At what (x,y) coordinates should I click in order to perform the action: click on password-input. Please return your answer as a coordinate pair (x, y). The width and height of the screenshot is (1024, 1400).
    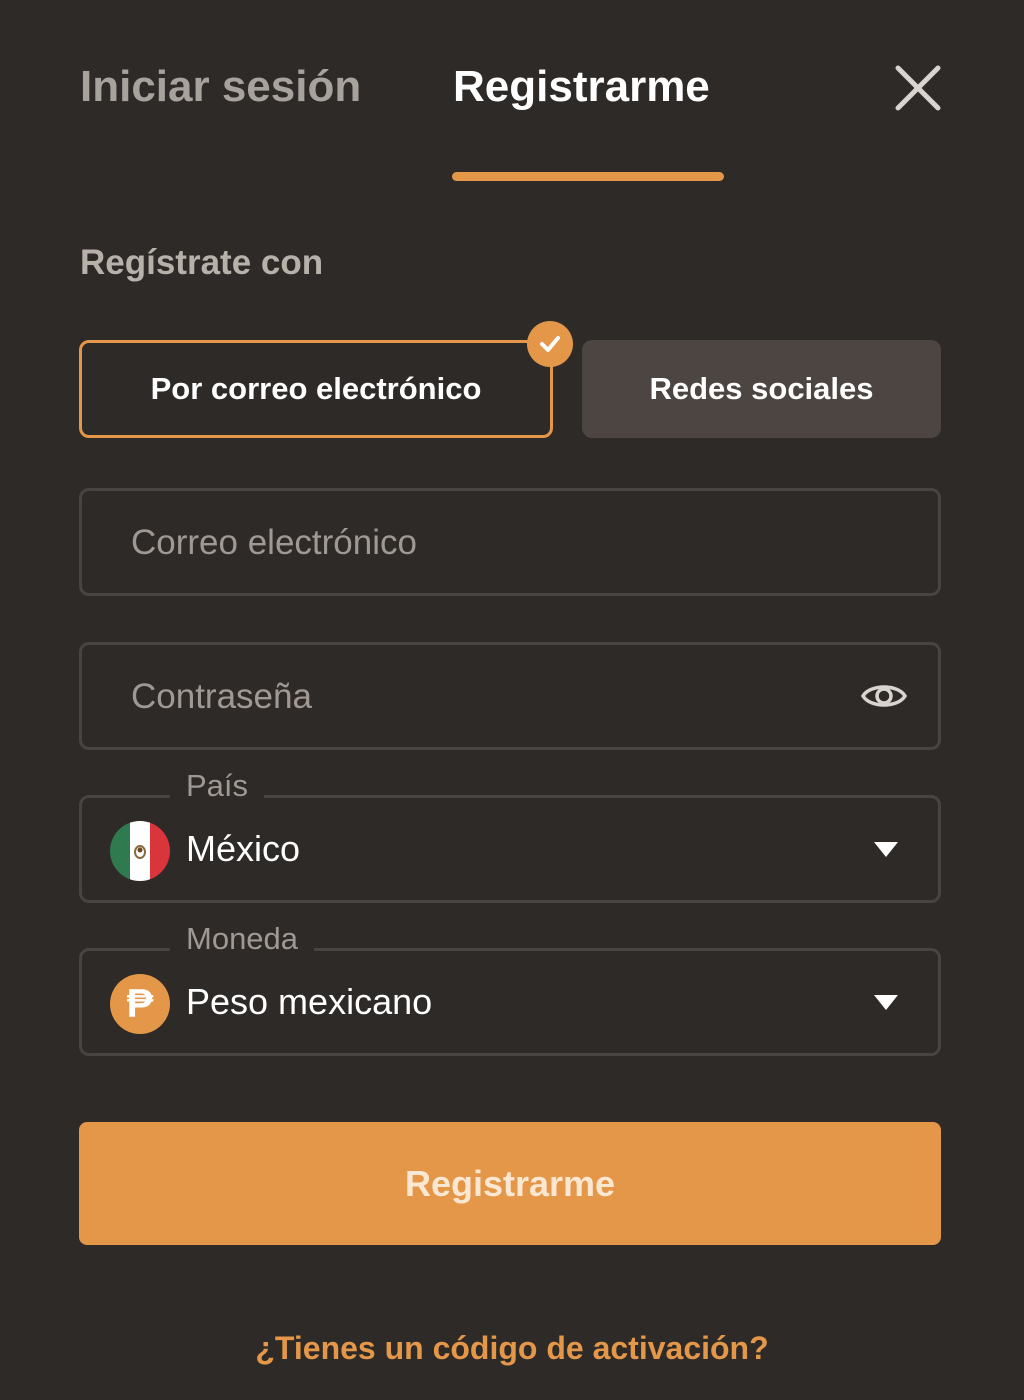
    Looking at the image, I should click on (481, 697).